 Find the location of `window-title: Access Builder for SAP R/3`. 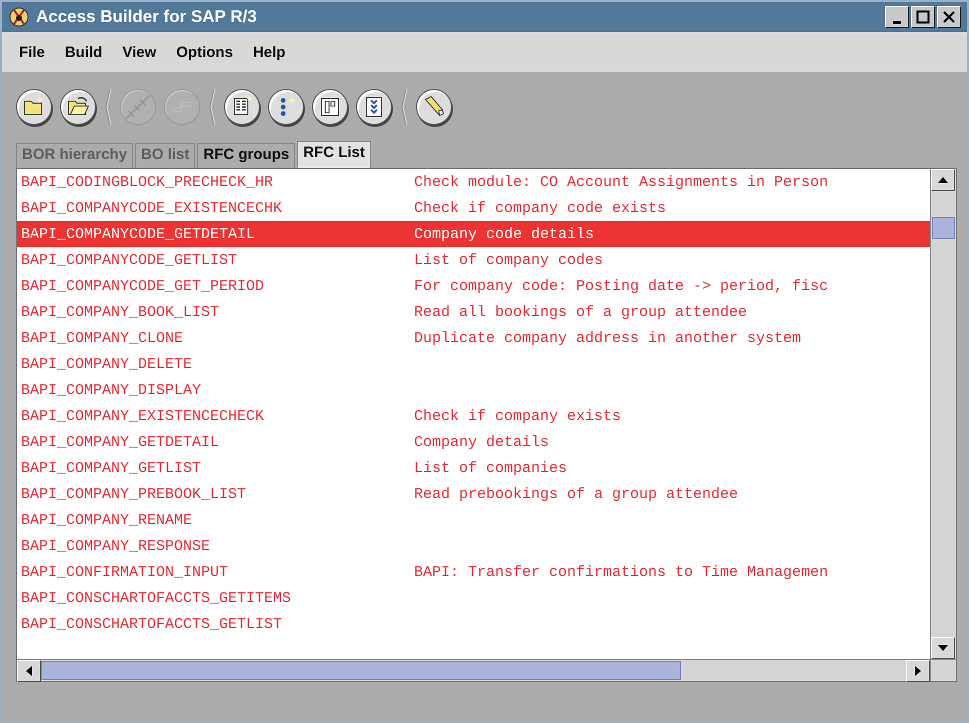

window-title: Access Builder for SAP R/3 is located at coordinates (147, 17).